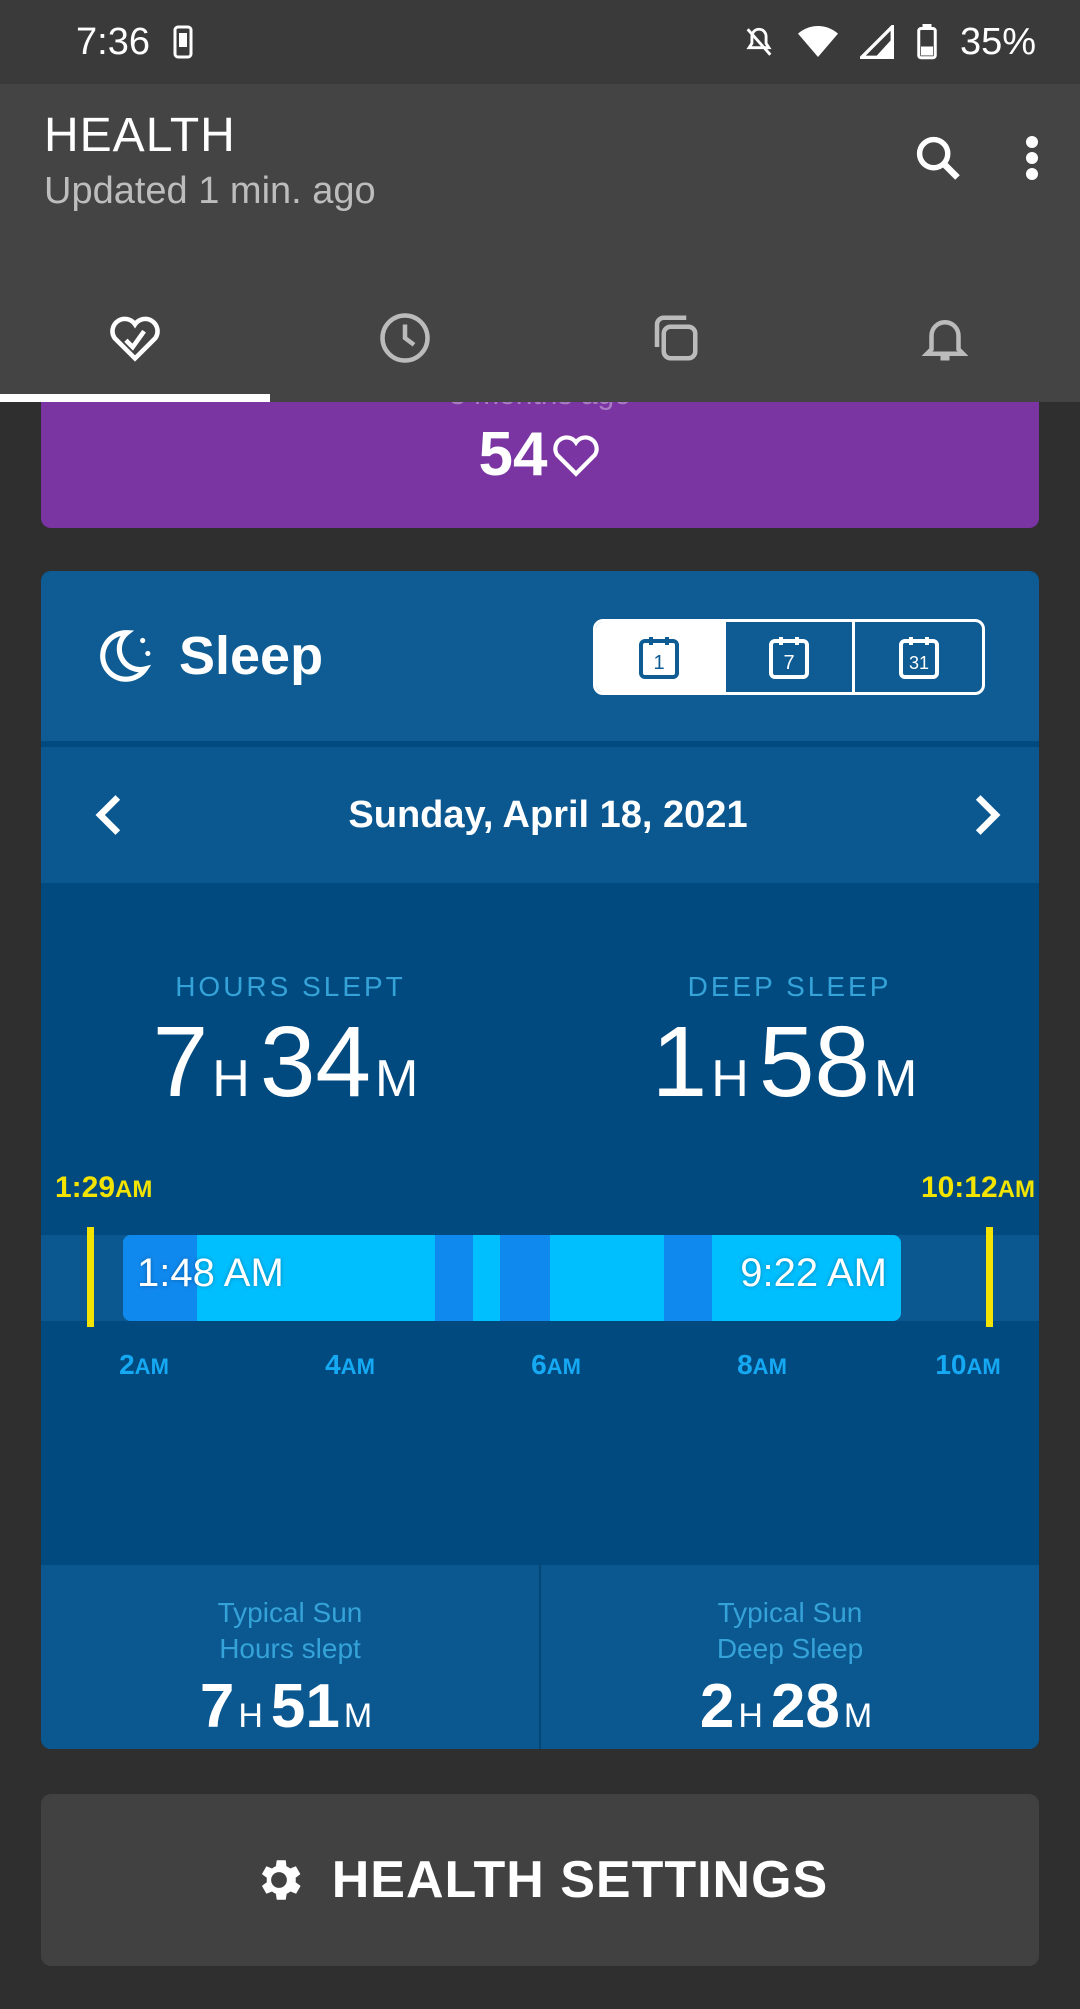 Image resolution: width=1080 pixels, height=2009 pixels. I want to click on hours-slept-caption: HOURS SLEPT, so click(290, 986).